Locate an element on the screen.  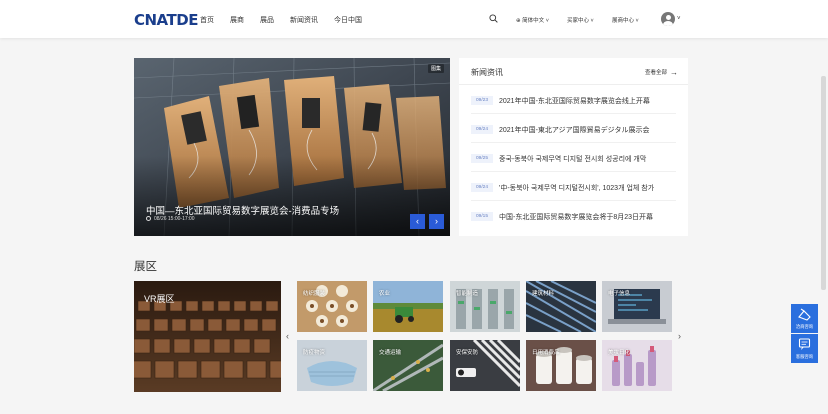
news-headline: 中国-东北亚国际贸易数字展览会将于8月23日开幕 is located at coordinates (585, 217).